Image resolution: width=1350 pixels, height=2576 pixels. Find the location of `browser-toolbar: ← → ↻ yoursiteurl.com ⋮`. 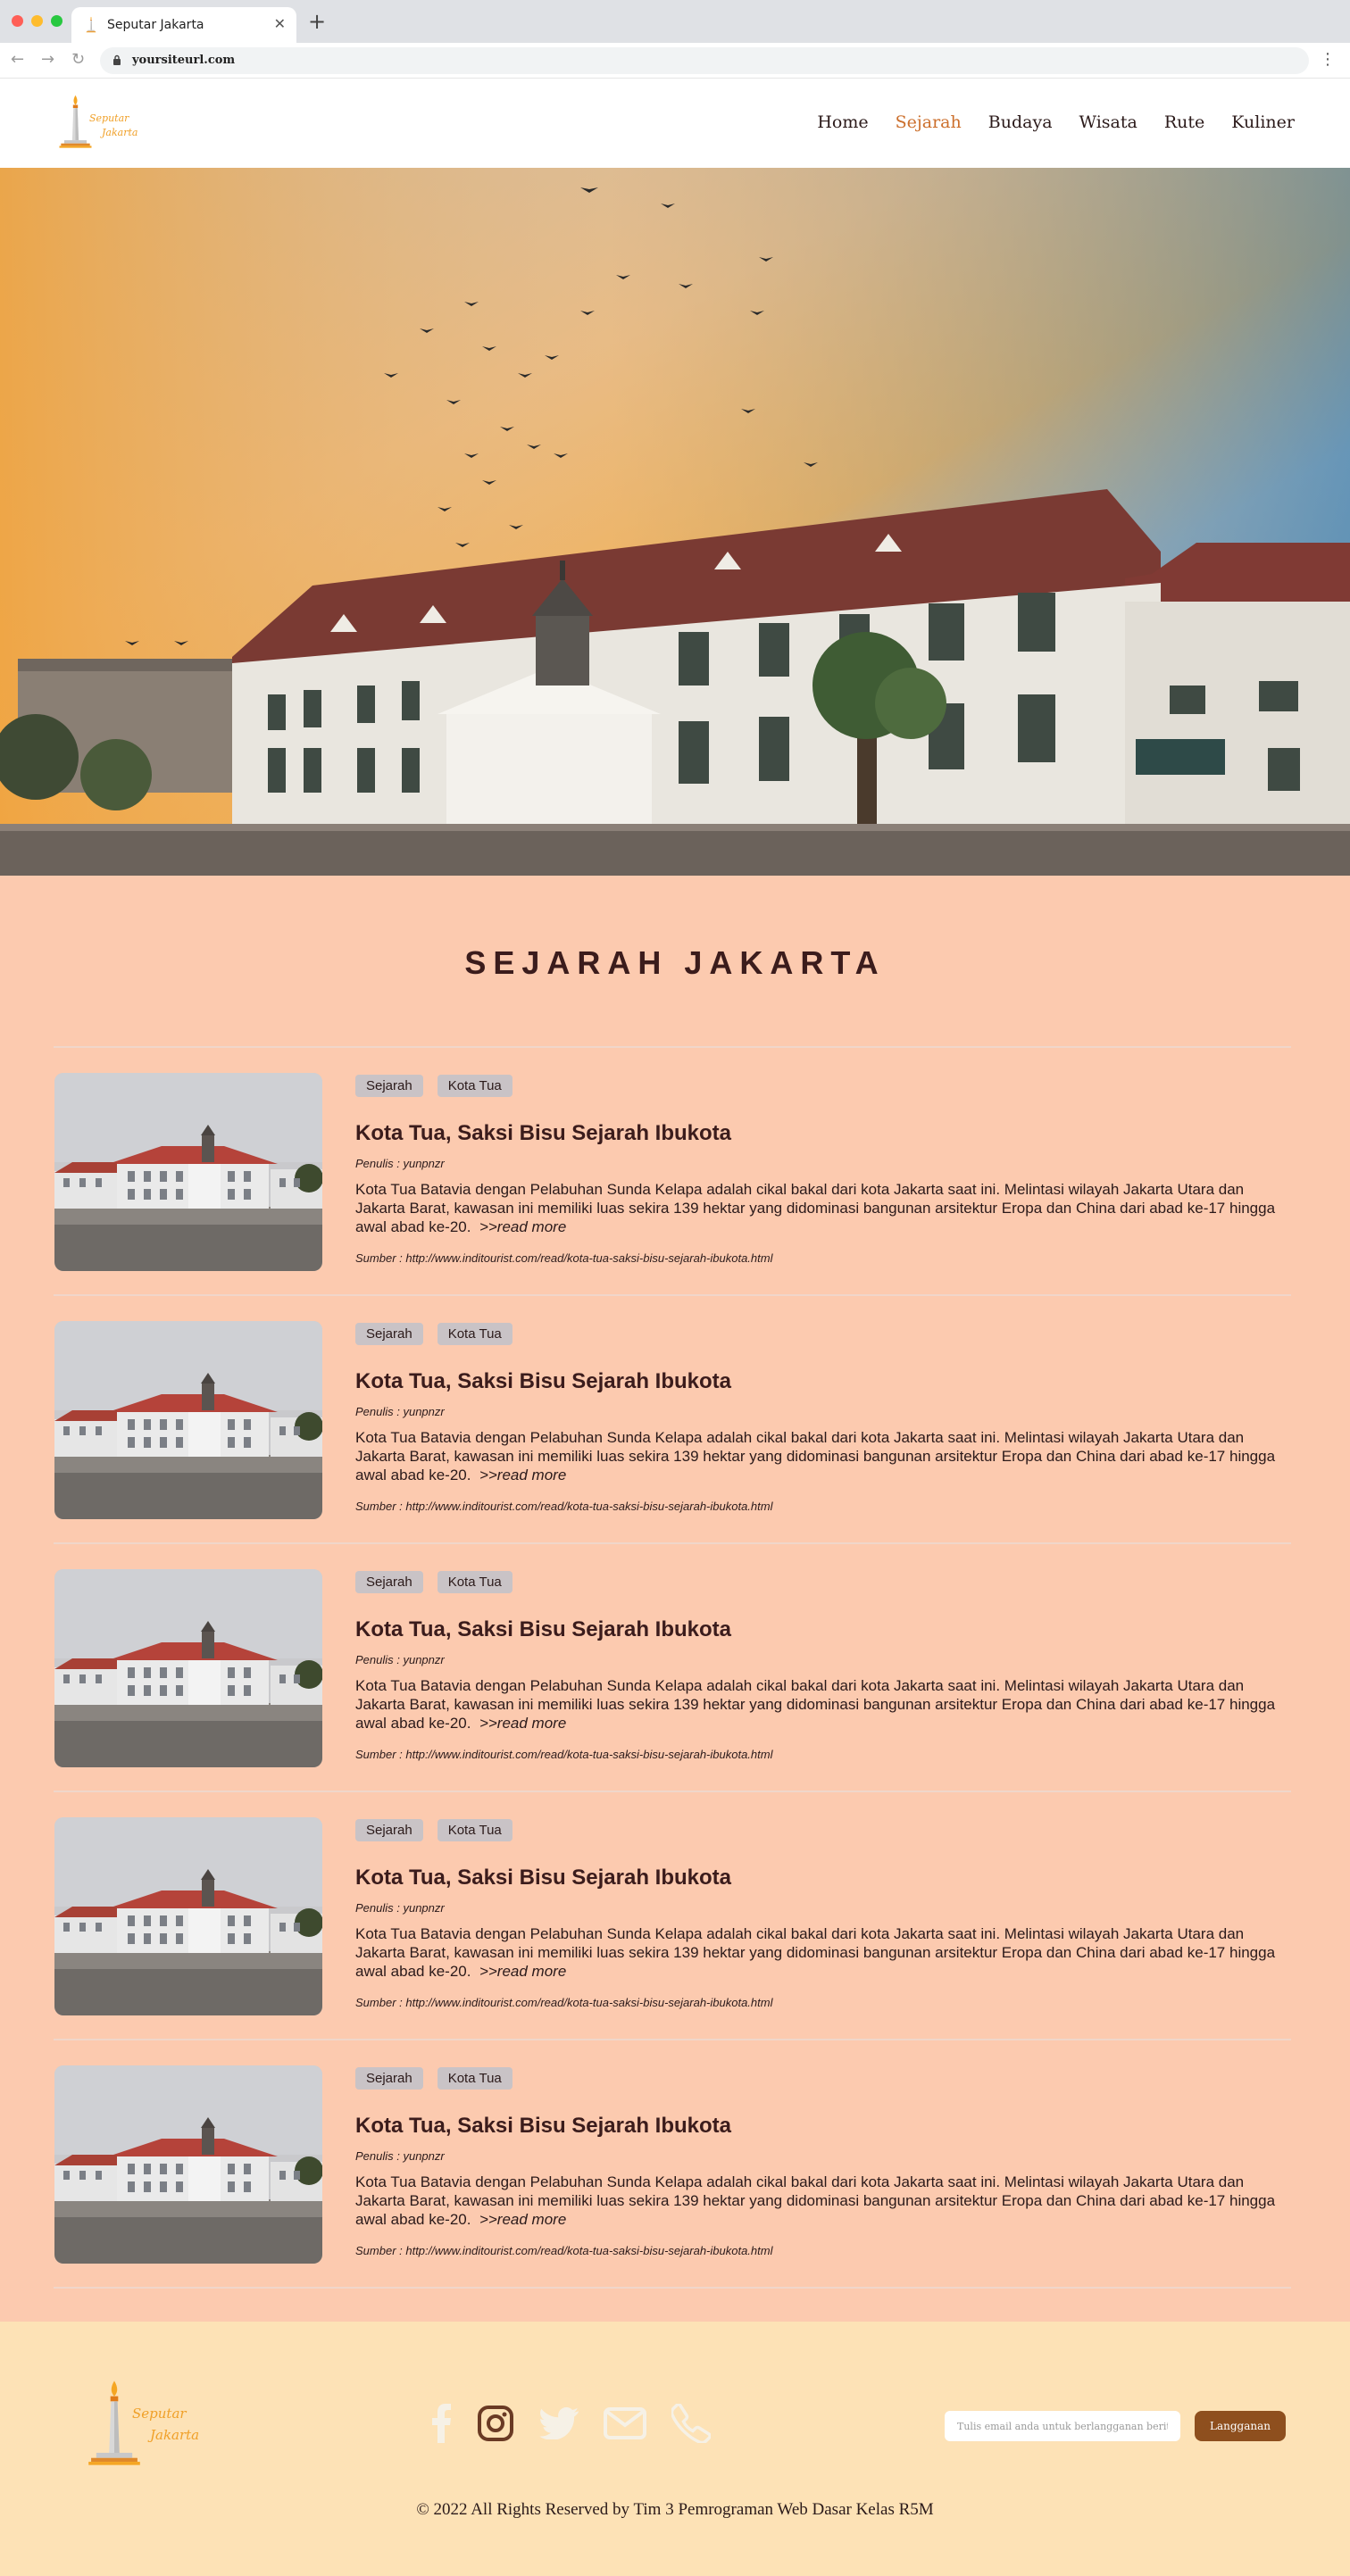

browser-toolbar: ← → ↻ yoursiteurl.com ⋮ is located at coordinates (675, 61).